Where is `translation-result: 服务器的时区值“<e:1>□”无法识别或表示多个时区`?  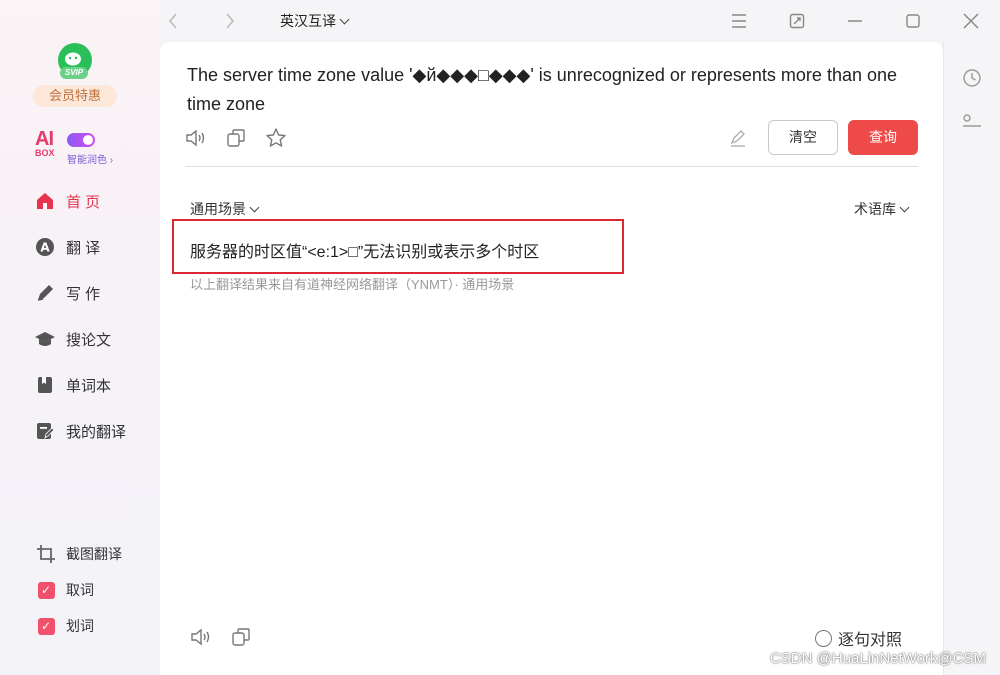
translation-result: 服务器的时区值“<e:1>□”无法识别或表示多个时区 is located at coordinates (365, 252).